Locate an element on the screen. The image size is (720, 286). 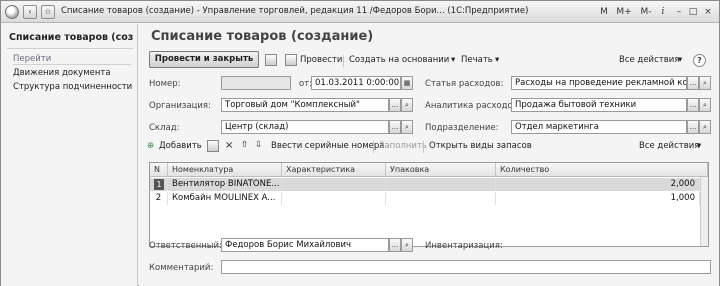
expense-analytics-field: Продажа бытовой техники is located at coordinates (599, 105).